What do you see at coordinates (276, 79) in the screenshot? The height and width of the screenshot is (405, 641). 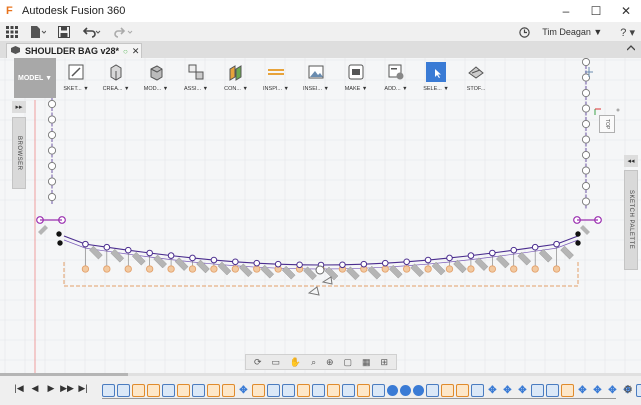 I see `toolbar-inspect-button: INSPI... ▼` at bounding box center [276, 79].